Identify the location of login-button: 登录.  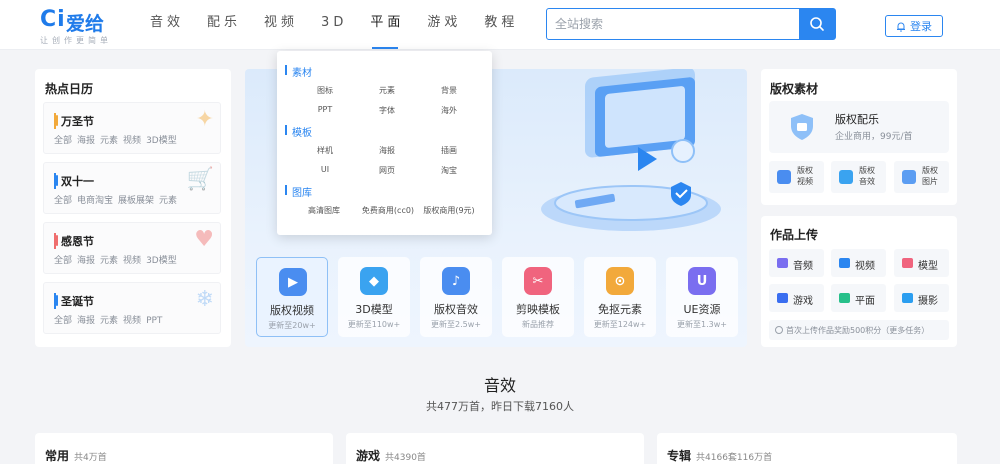
(914, 26).